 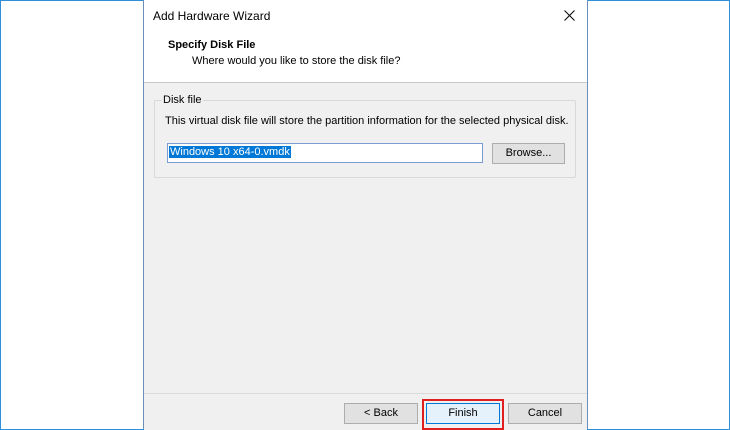 What do you see at coordinates (212, 16) in the screenshot?
I see `window-title: Add Hardware Wizard` at bounding box center [212, 16].